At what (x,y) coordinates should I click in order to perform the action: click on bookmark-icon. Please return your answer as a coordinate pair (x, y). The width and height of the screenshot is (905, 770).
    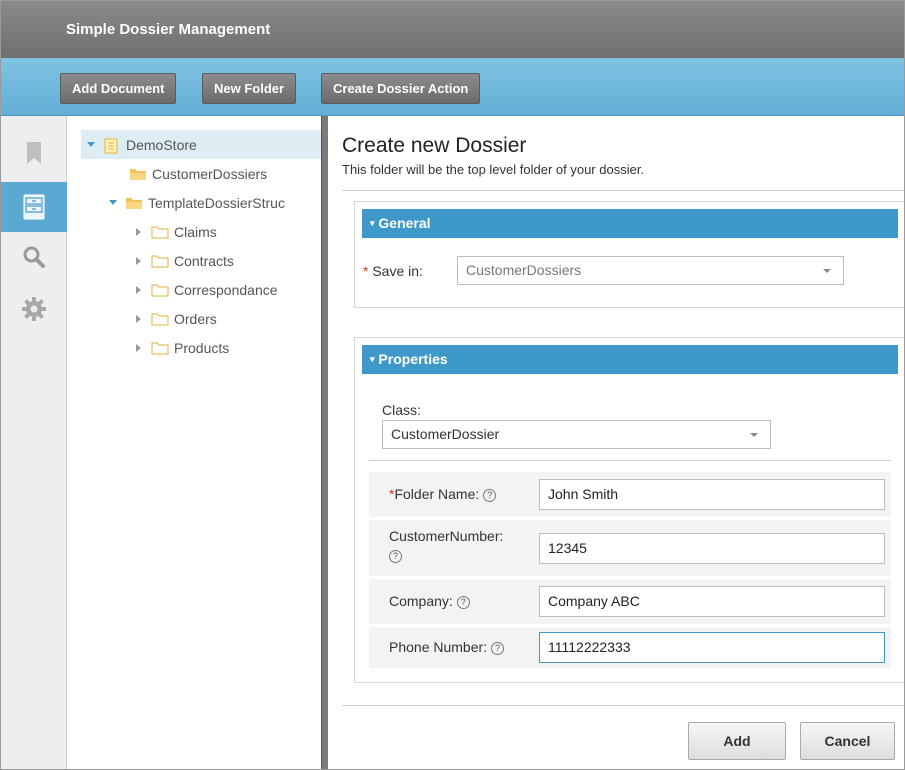
    Looking at the image, I should click on (34, 153).